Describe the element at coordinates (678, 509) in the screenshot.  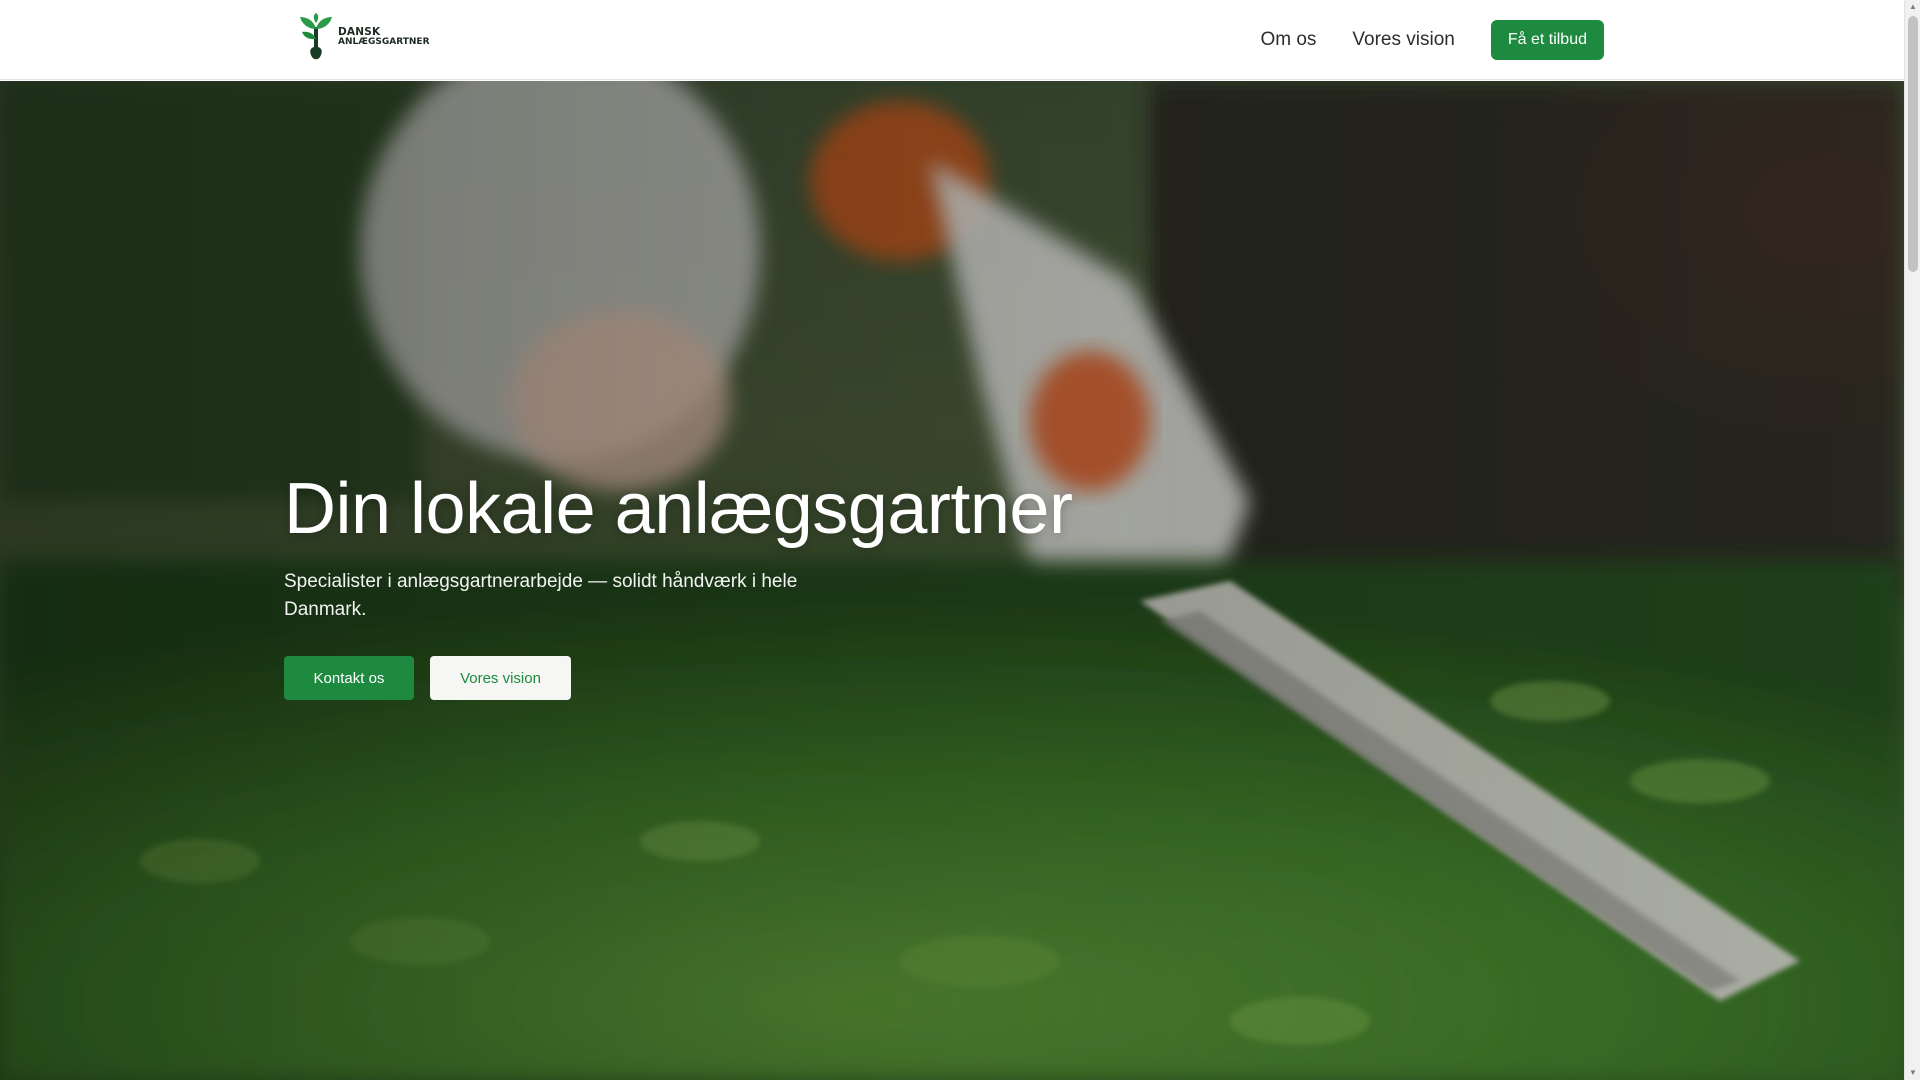
I see `hero-title: Din lokale anlægsgartner` at that location.